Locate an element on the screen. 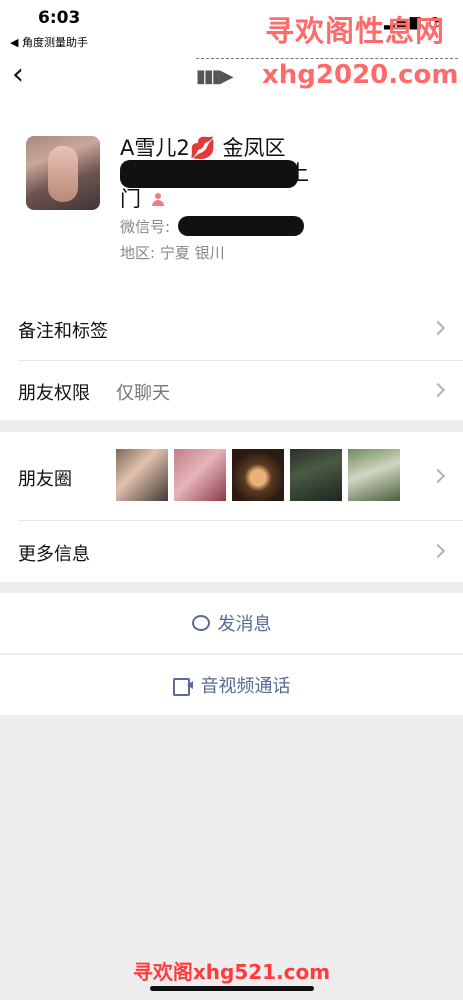  av-call-button: 音视频通话 is located at coordinates (231, 685).